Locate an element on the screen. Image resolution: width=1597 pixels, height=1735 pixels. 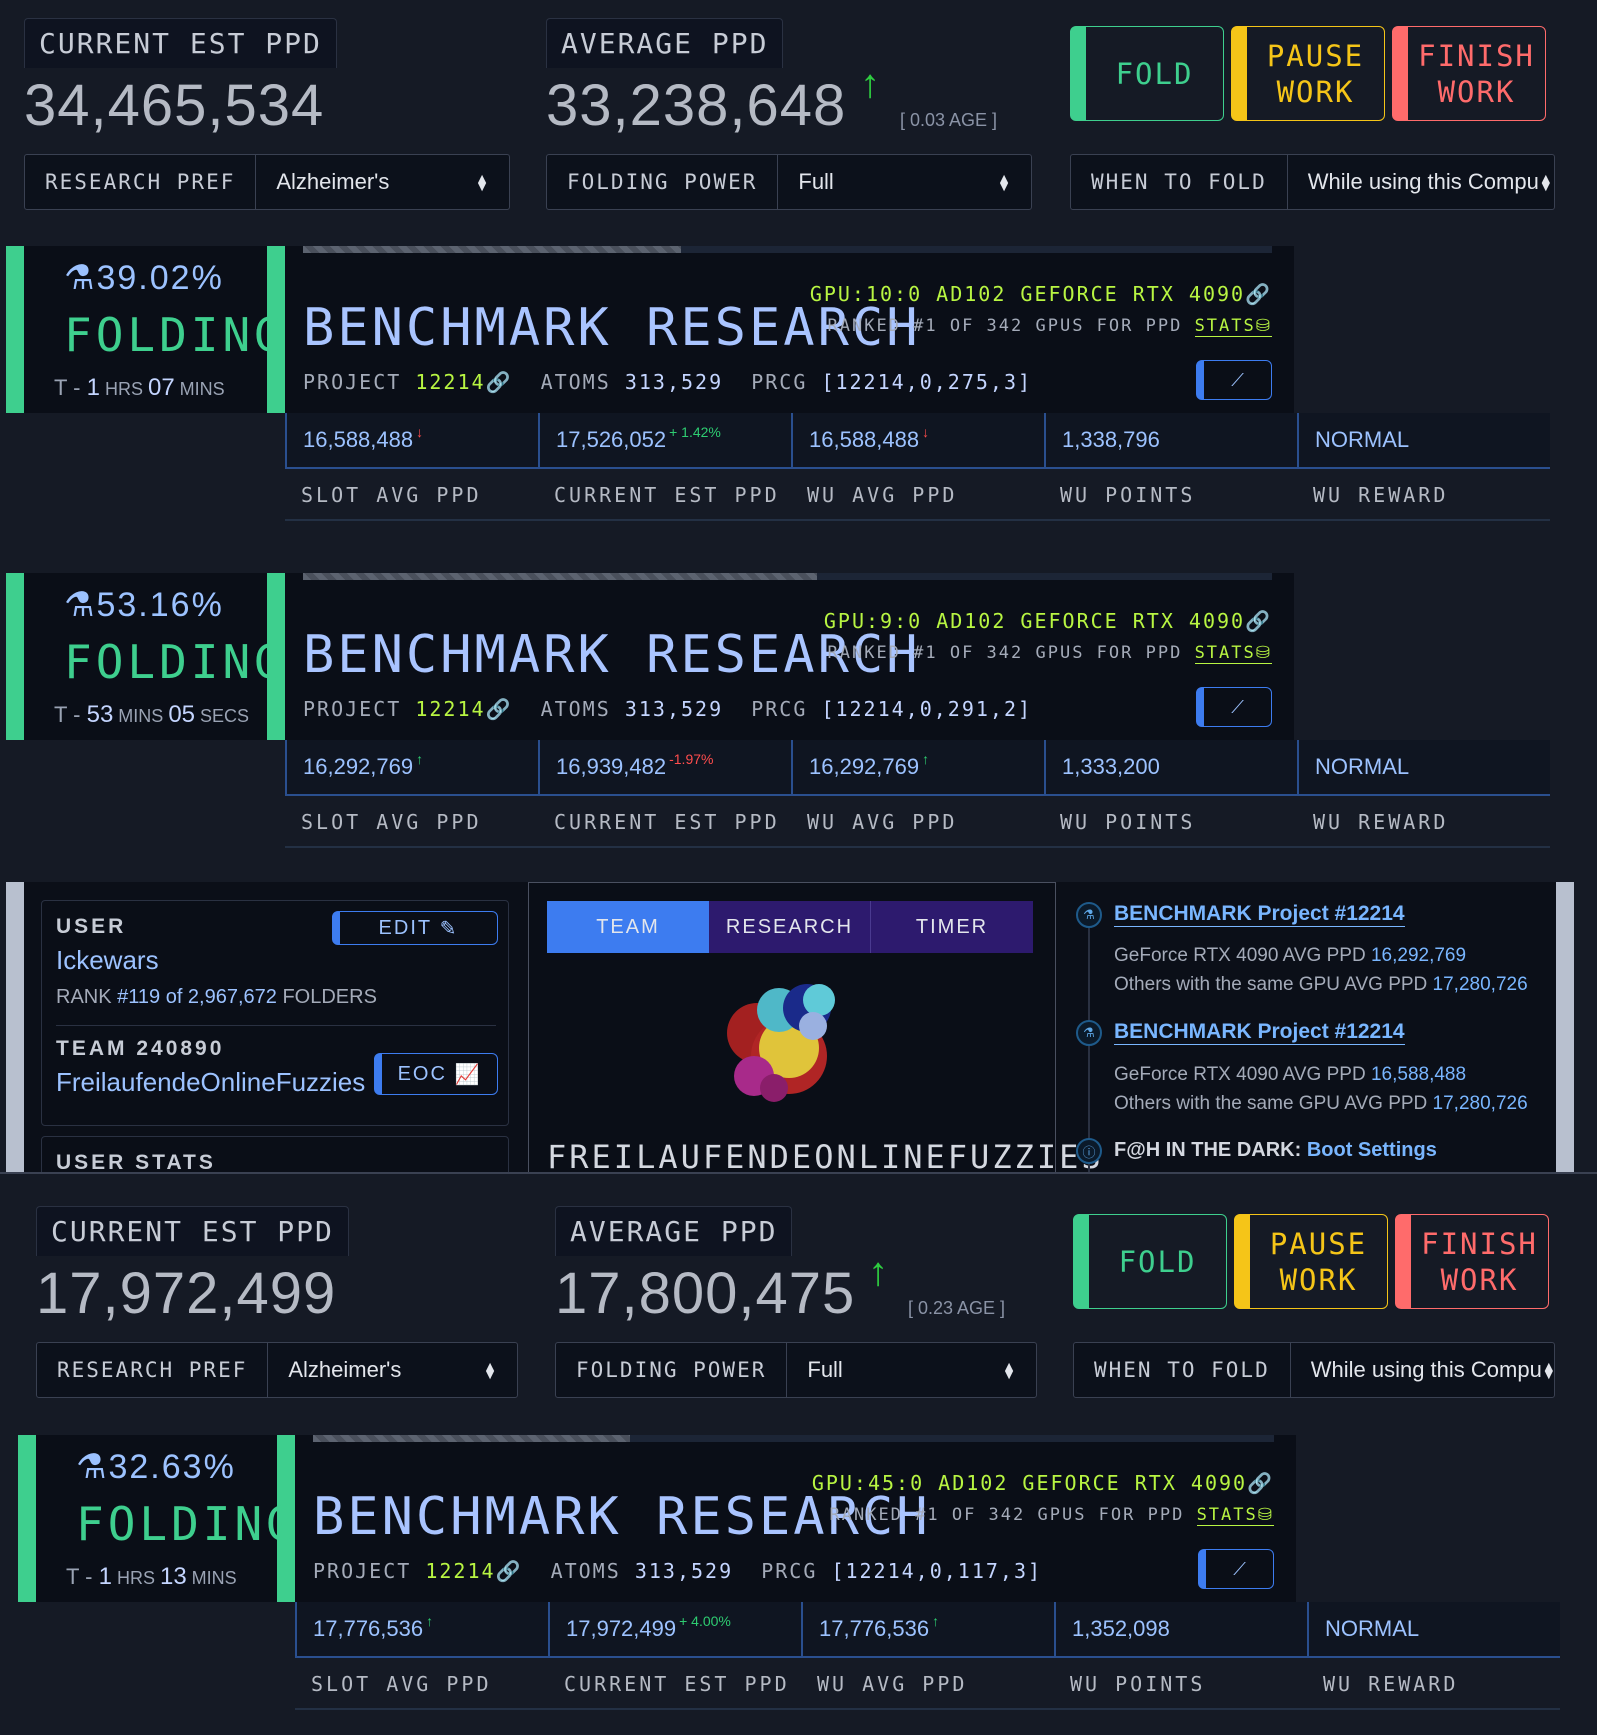
edit-user-button: EDIT ✎ is located at coordinates (415, 928).